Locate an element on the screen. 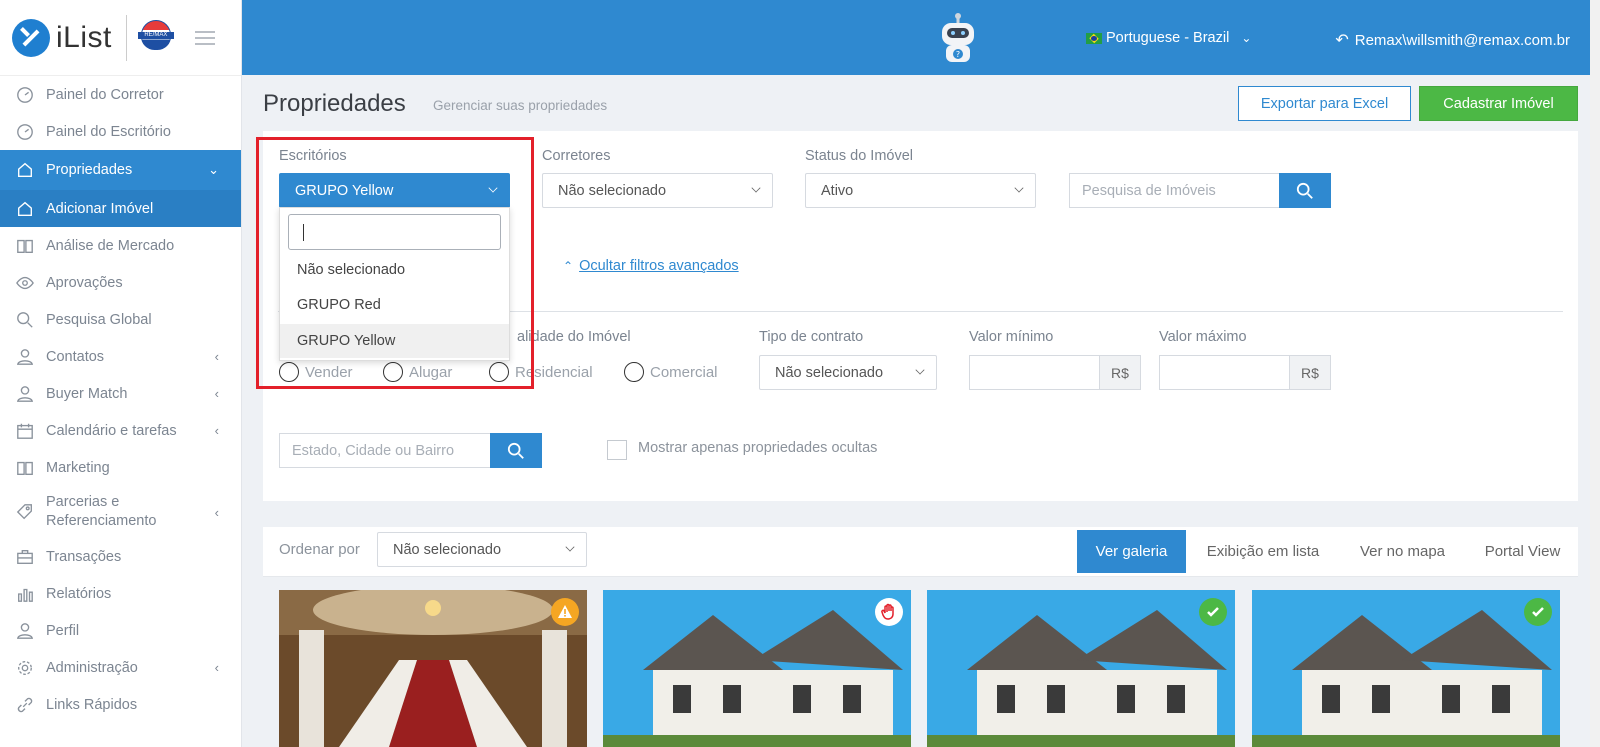 This screenshot has width=1600, height=747. sidebar-item-transacoes: Transações is located at coordinates (120, 556).